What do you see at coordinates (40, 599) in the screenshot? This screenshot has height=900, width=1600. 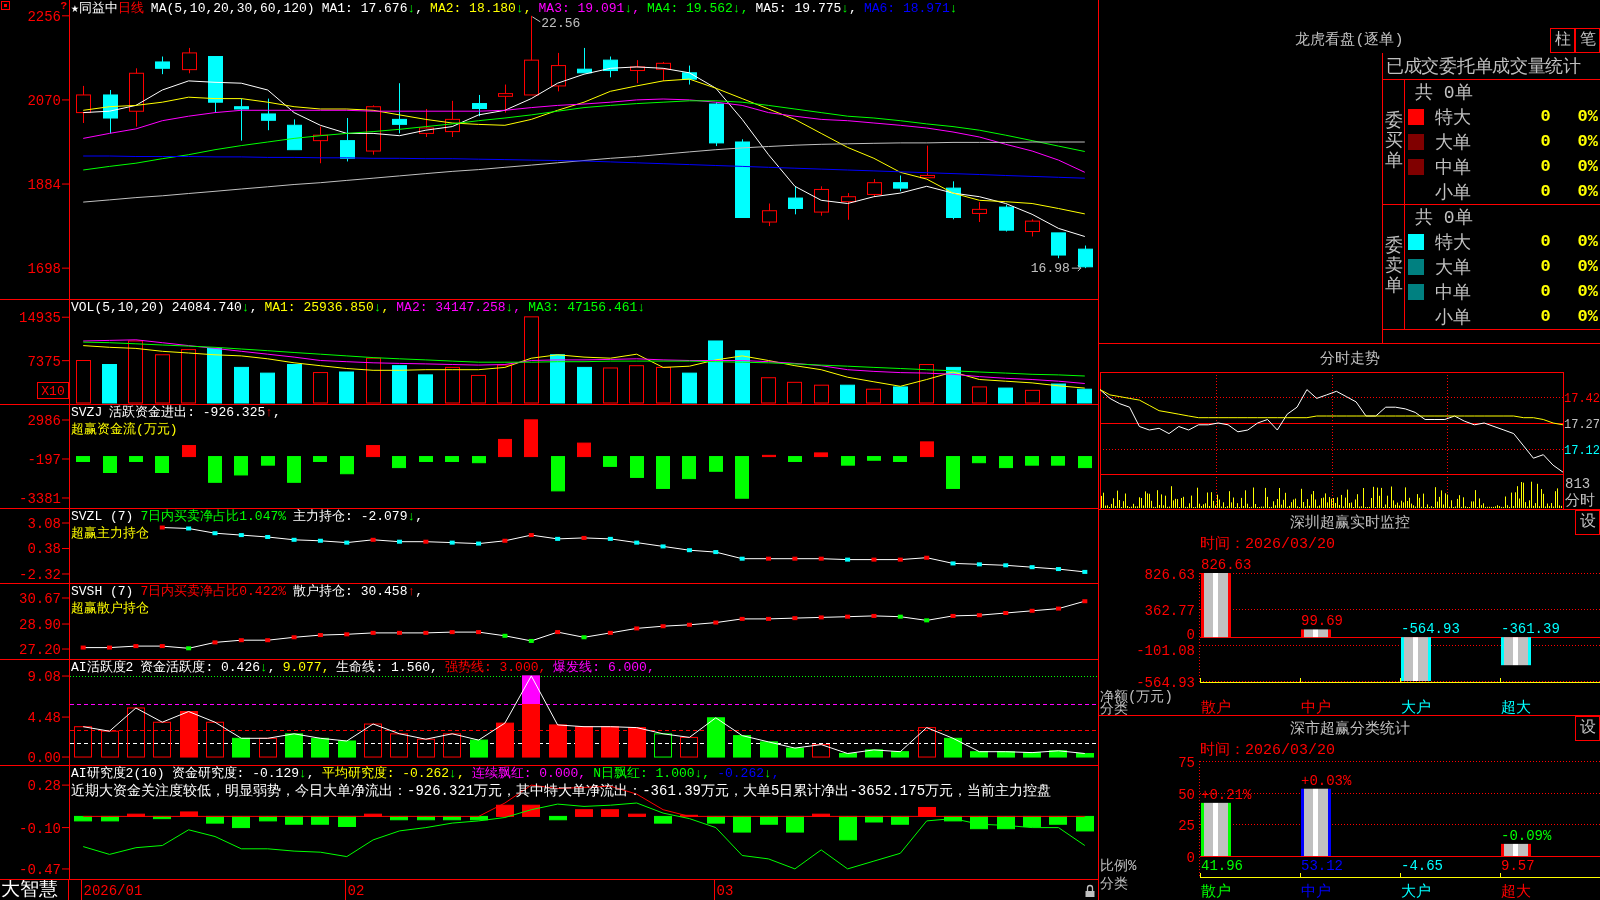 I see `axis-label: 30.67` at bounding box center [40, 599].